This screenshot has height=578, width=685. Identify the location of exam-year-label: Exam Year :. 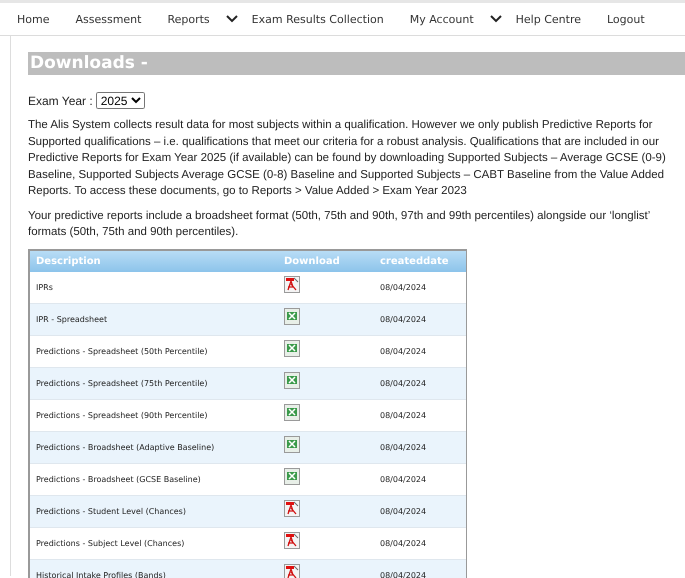
(60, 101).